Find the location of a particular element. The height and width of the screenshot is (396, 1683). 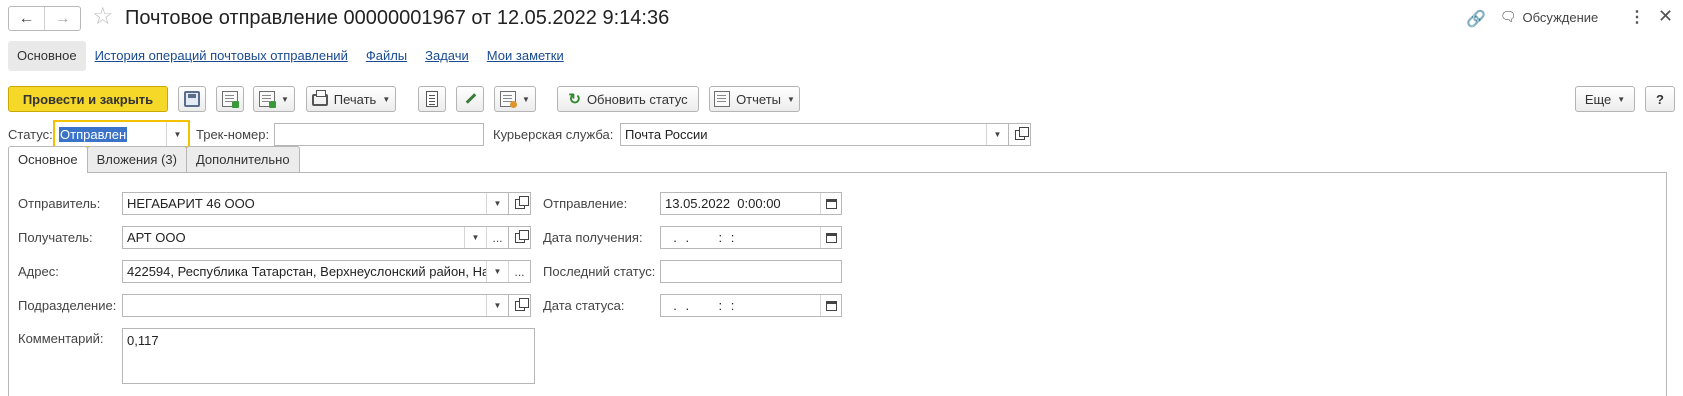

attachment-icon is located at coordinates (509, 99).